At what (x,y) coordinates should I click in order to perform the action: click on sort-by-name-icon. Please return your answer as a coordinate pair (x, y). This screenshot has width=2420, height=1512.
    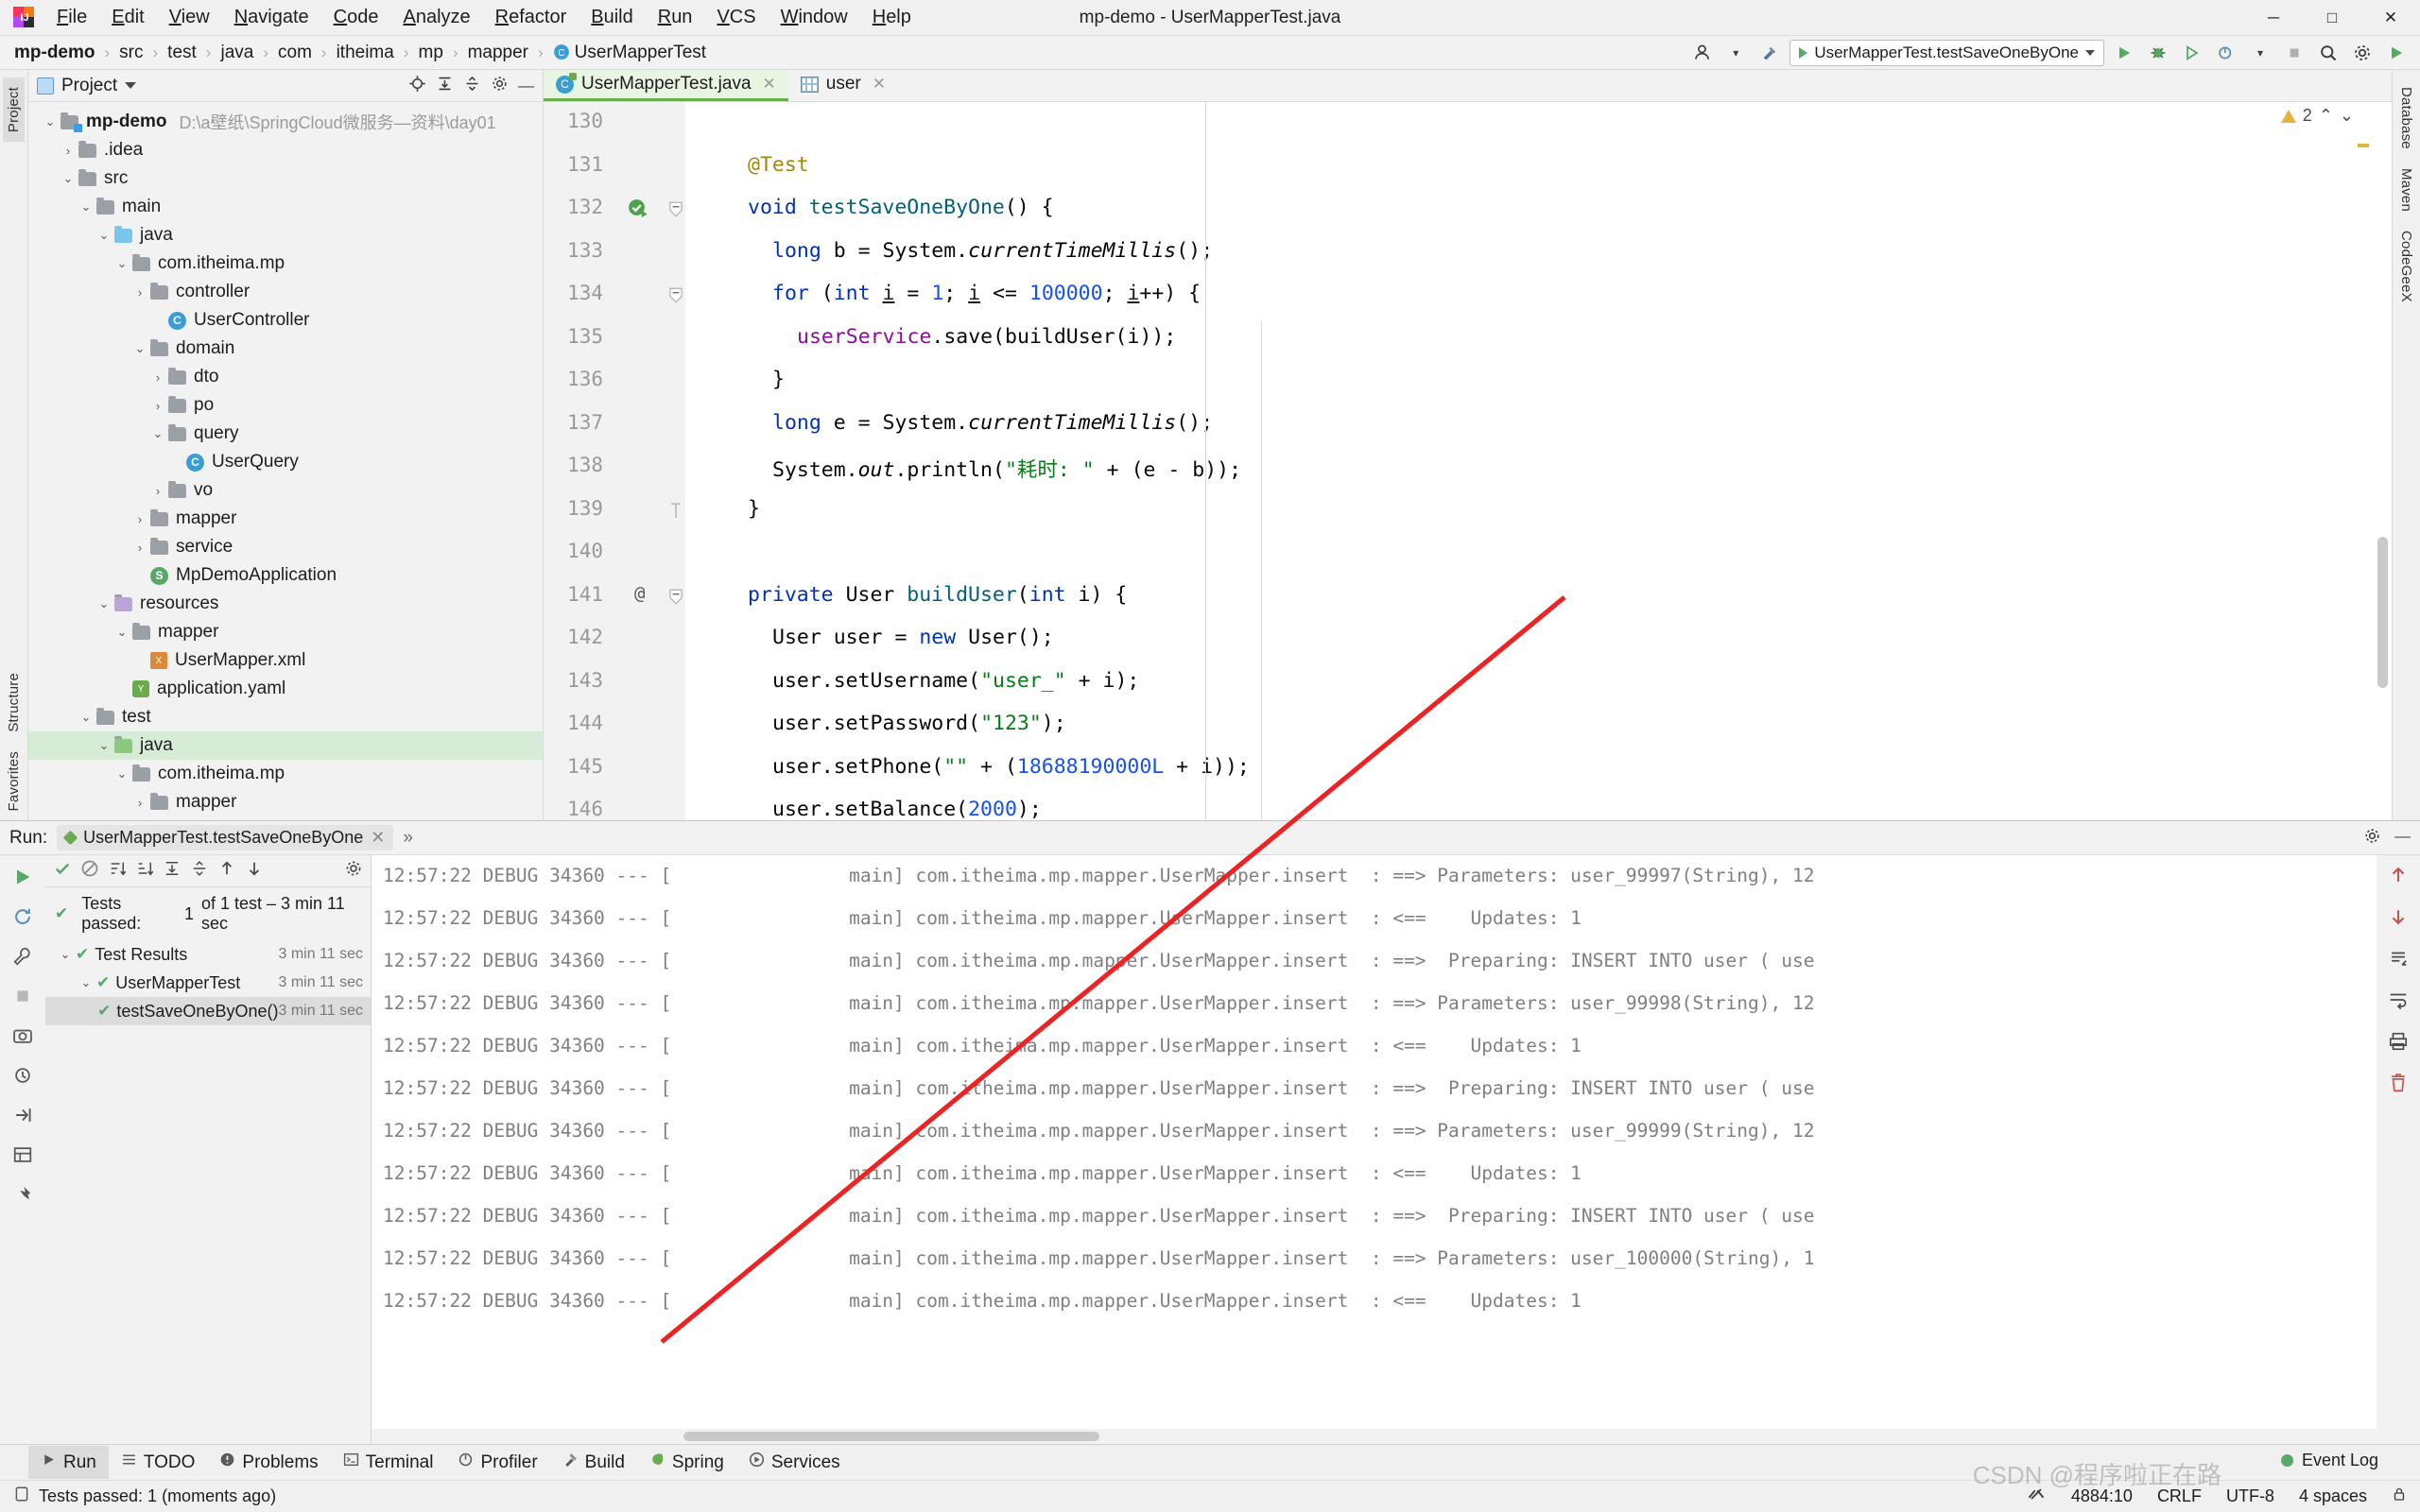
    Looking at the image, I should click on (117, 871).